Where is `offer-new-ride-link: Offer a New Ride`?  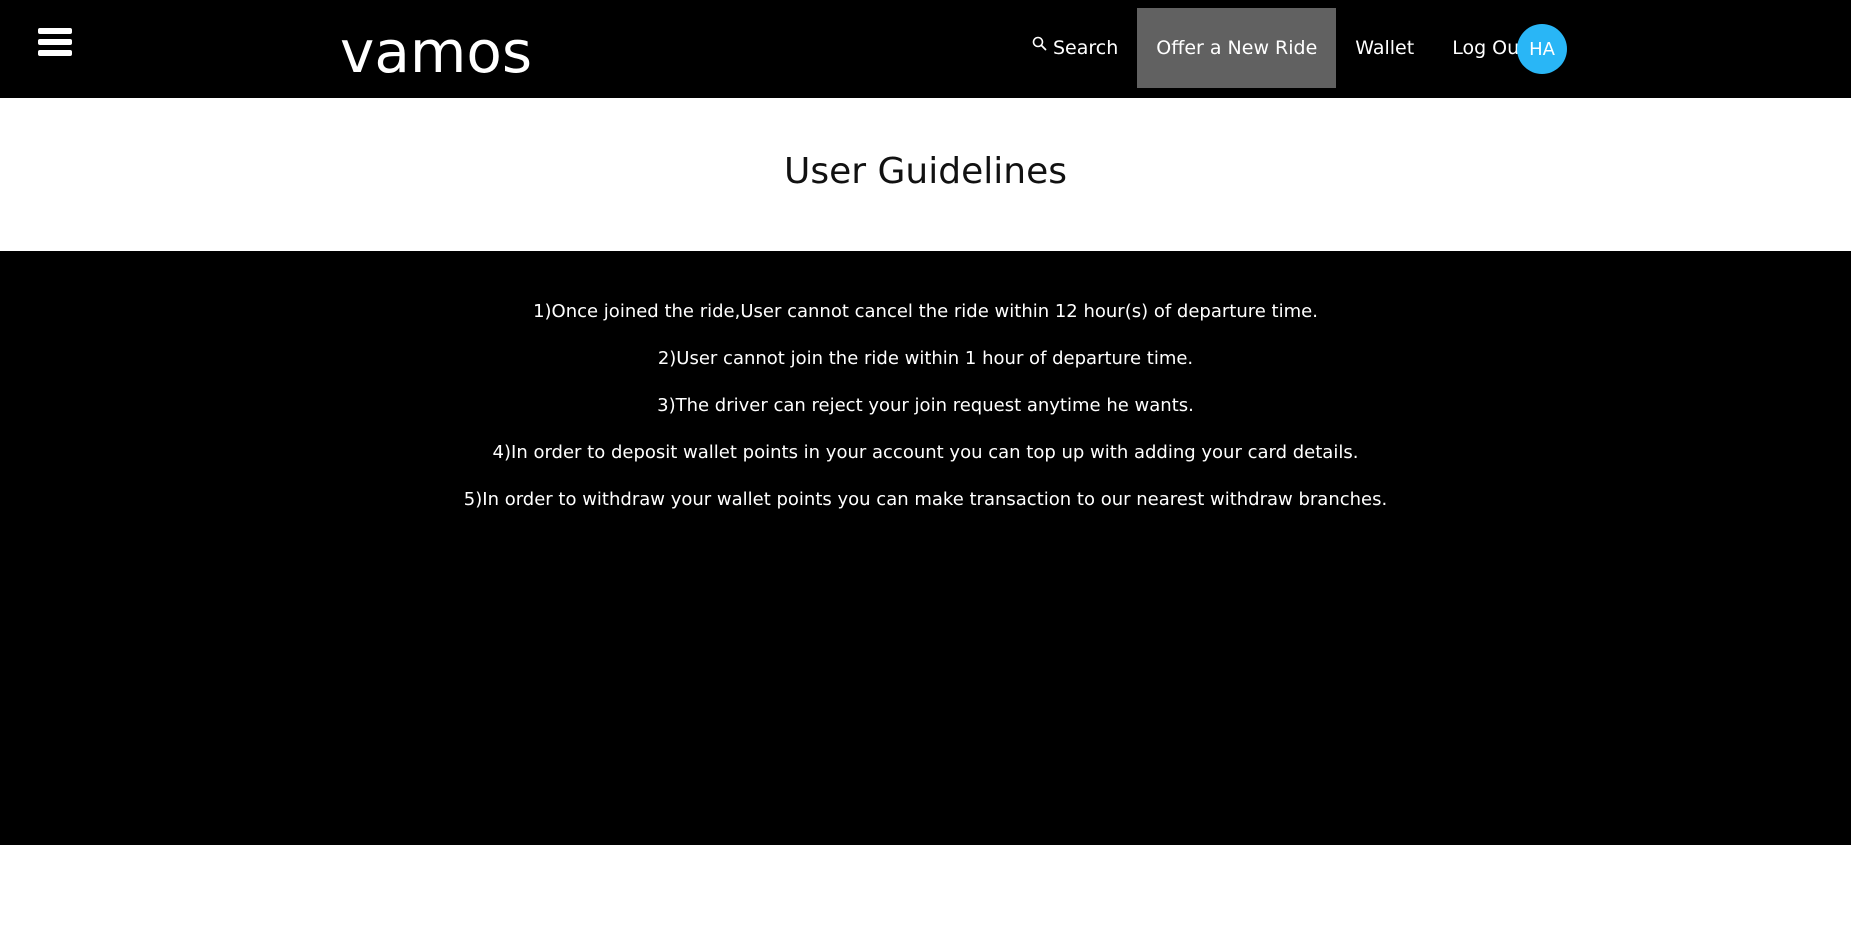
offer-new-ride-link: Offer a New Ride is located at coordinates (1237, 48).